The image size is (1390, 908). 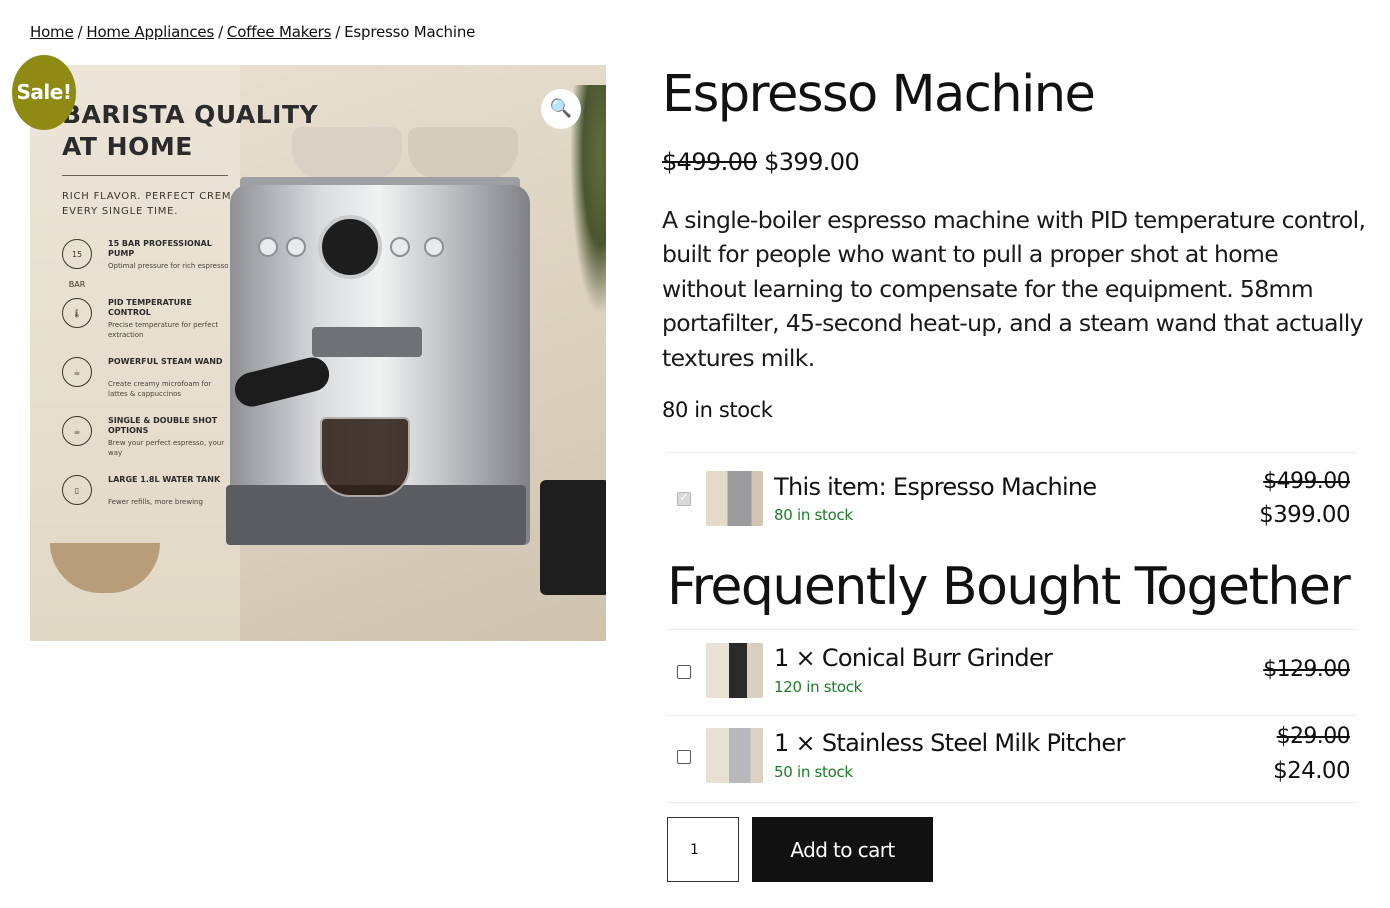 What do you see at coordinates (127, 146) in the screenshot?
I see `image-headline-line-2: AT HOME` at bounding box center [127, 146].